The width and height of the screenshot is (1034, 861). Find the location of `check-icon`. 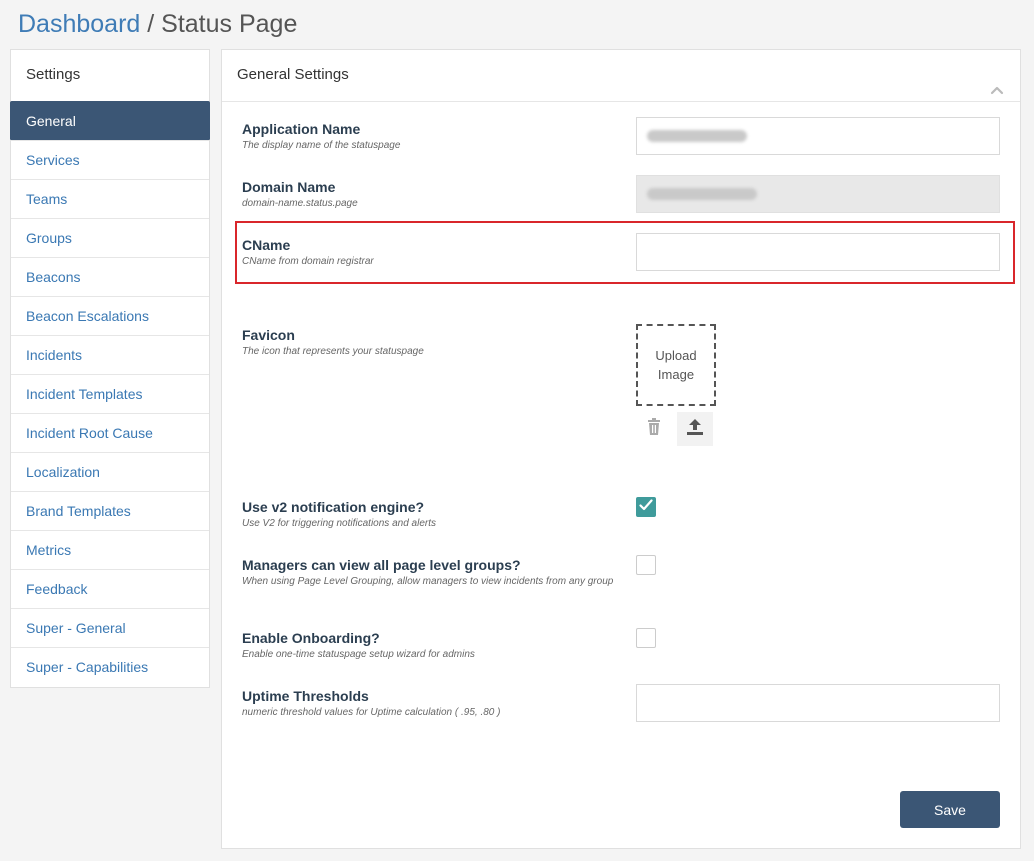

check-icon is located at coordinates (646, 507).